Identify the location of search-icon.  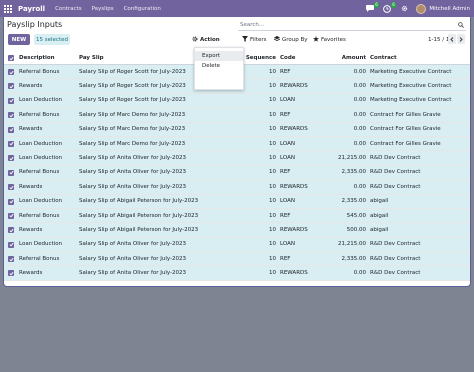
(461, 25).